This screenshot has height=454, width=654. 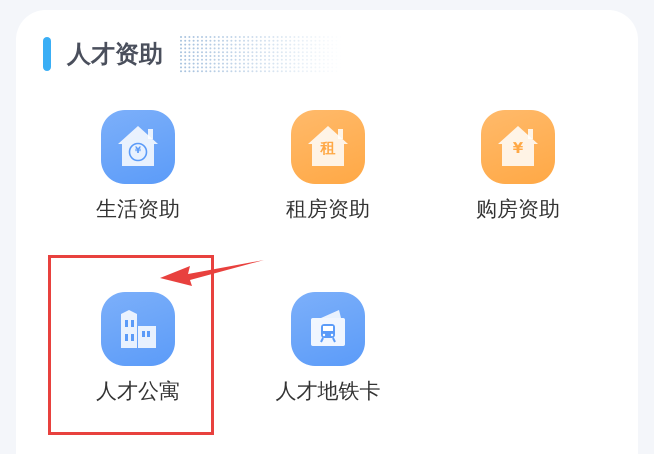 What do you see at coordinates (328, 391) in the screenshot?
I see `service-label: 人才地铁卡` at bounding box center [328, 391].